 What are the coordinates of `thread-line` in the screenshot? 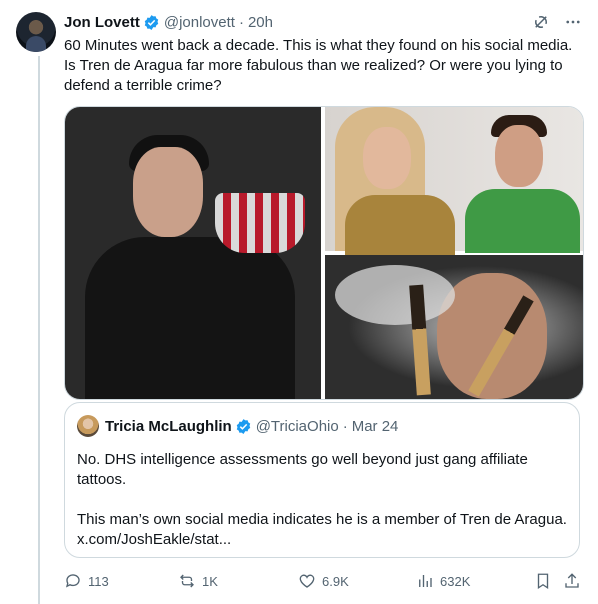 It's located at (39, 330).